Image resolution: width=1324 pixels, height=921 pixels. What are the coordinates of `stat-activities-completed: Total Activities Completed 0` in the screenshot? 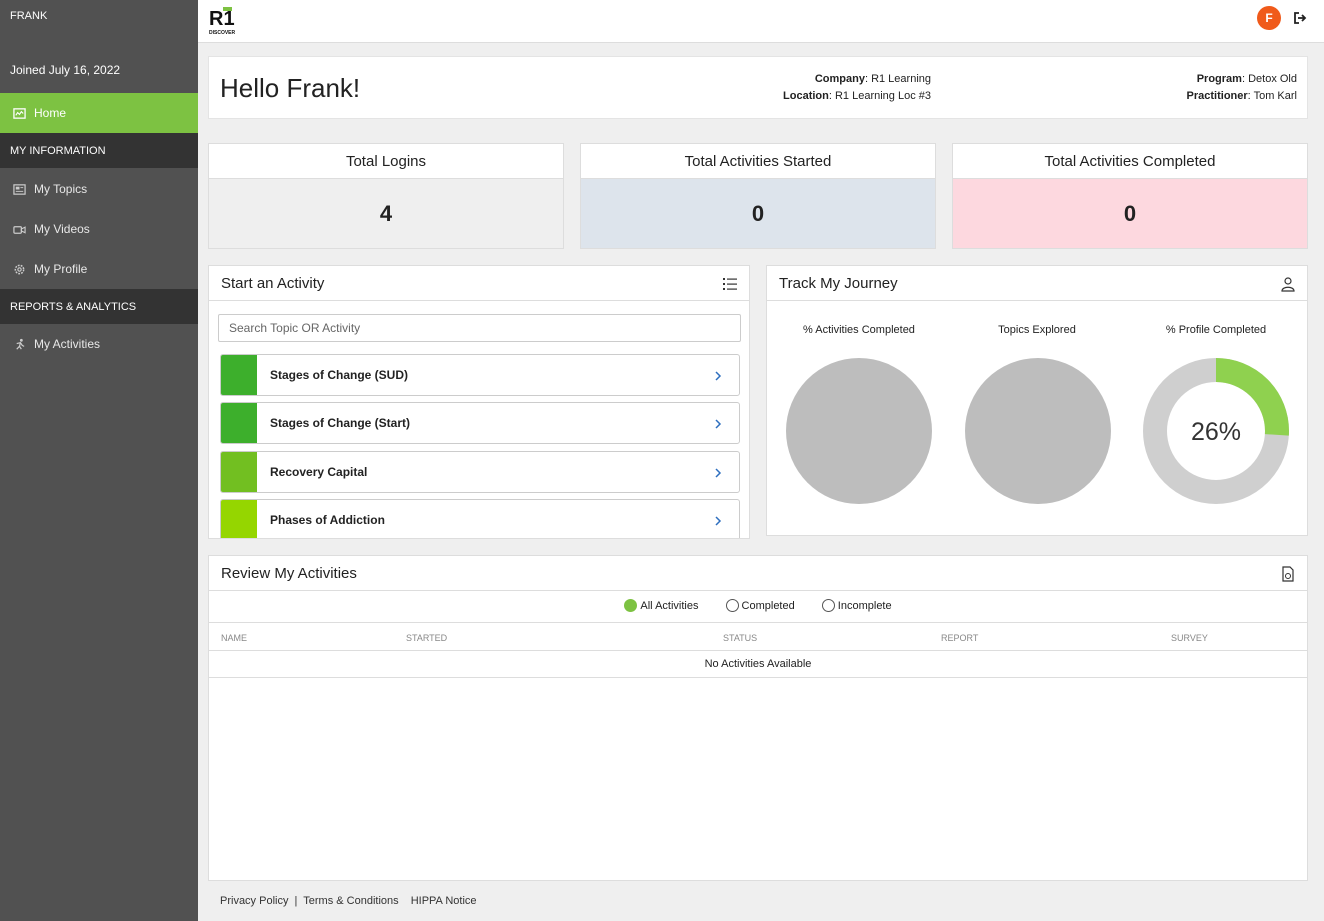 It's located at (1130, 196).